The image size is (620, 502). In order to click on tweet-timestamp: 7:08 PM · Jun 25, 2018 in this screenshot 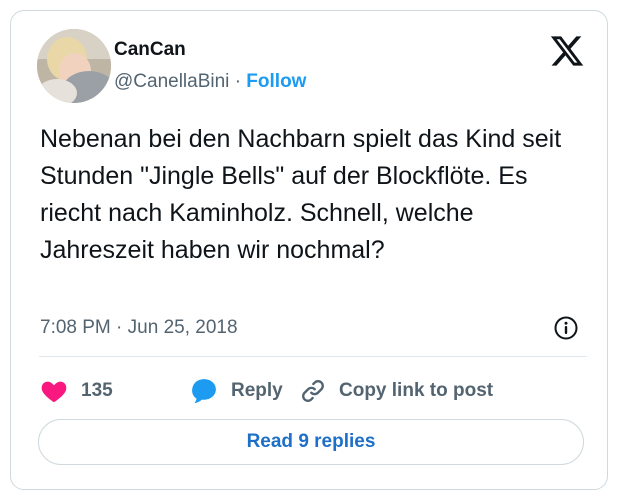, I will do `click(139, 328)`.